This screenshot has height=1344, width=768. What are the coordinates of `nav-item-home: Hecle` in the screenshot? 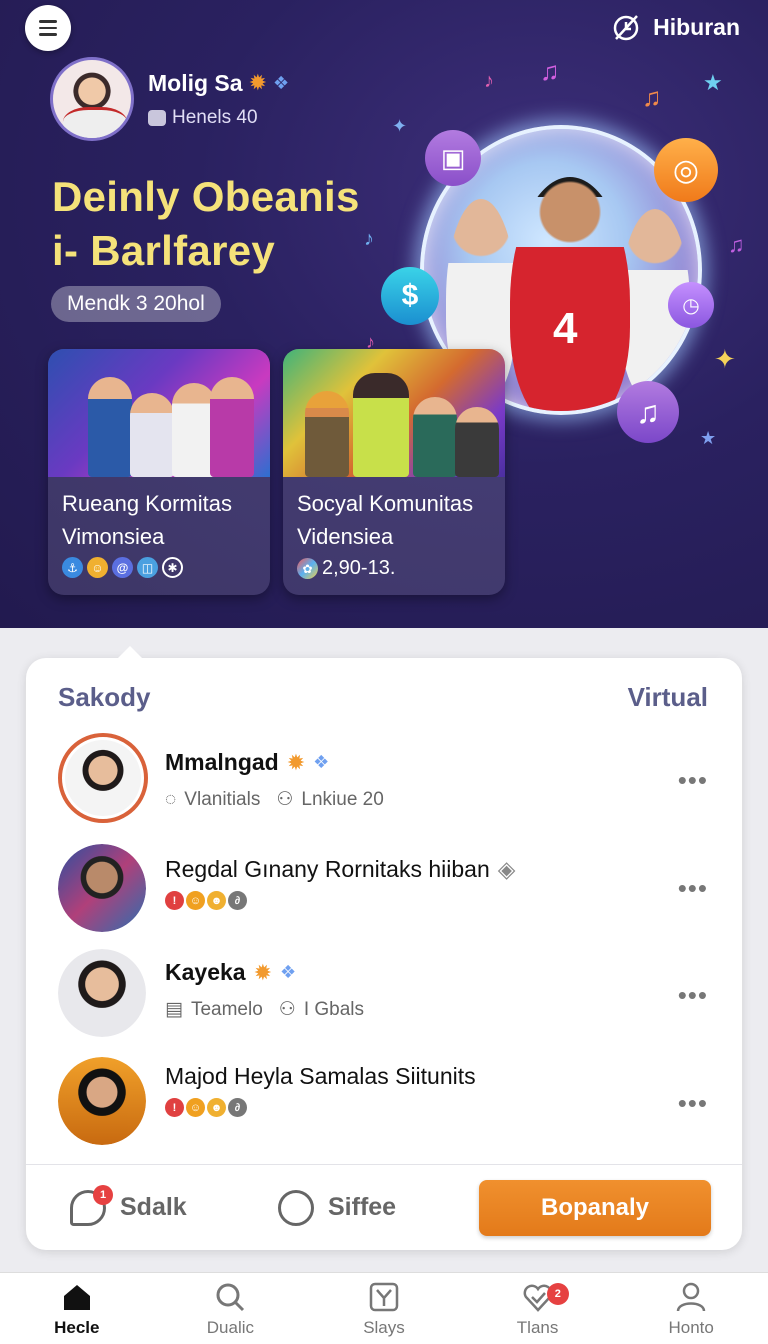 It's located at (77, 1308).